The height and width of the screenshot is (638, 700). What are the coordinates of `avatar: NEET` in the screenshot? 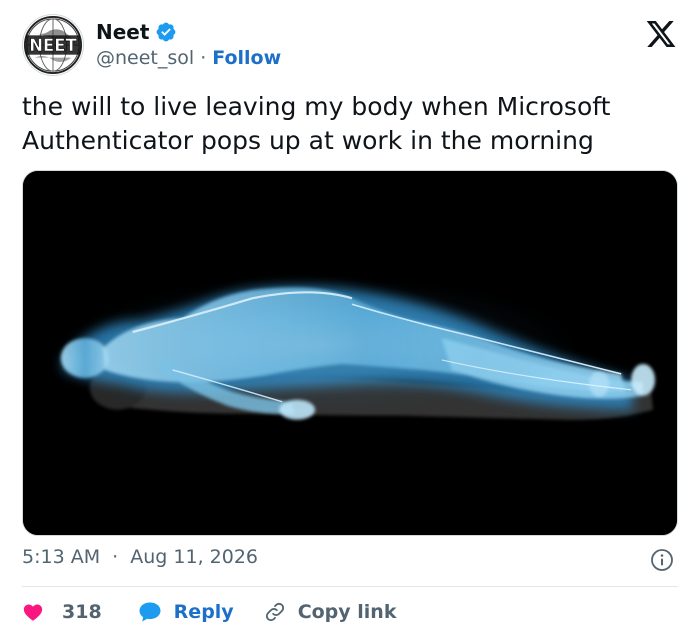 It's located at (53, 45).